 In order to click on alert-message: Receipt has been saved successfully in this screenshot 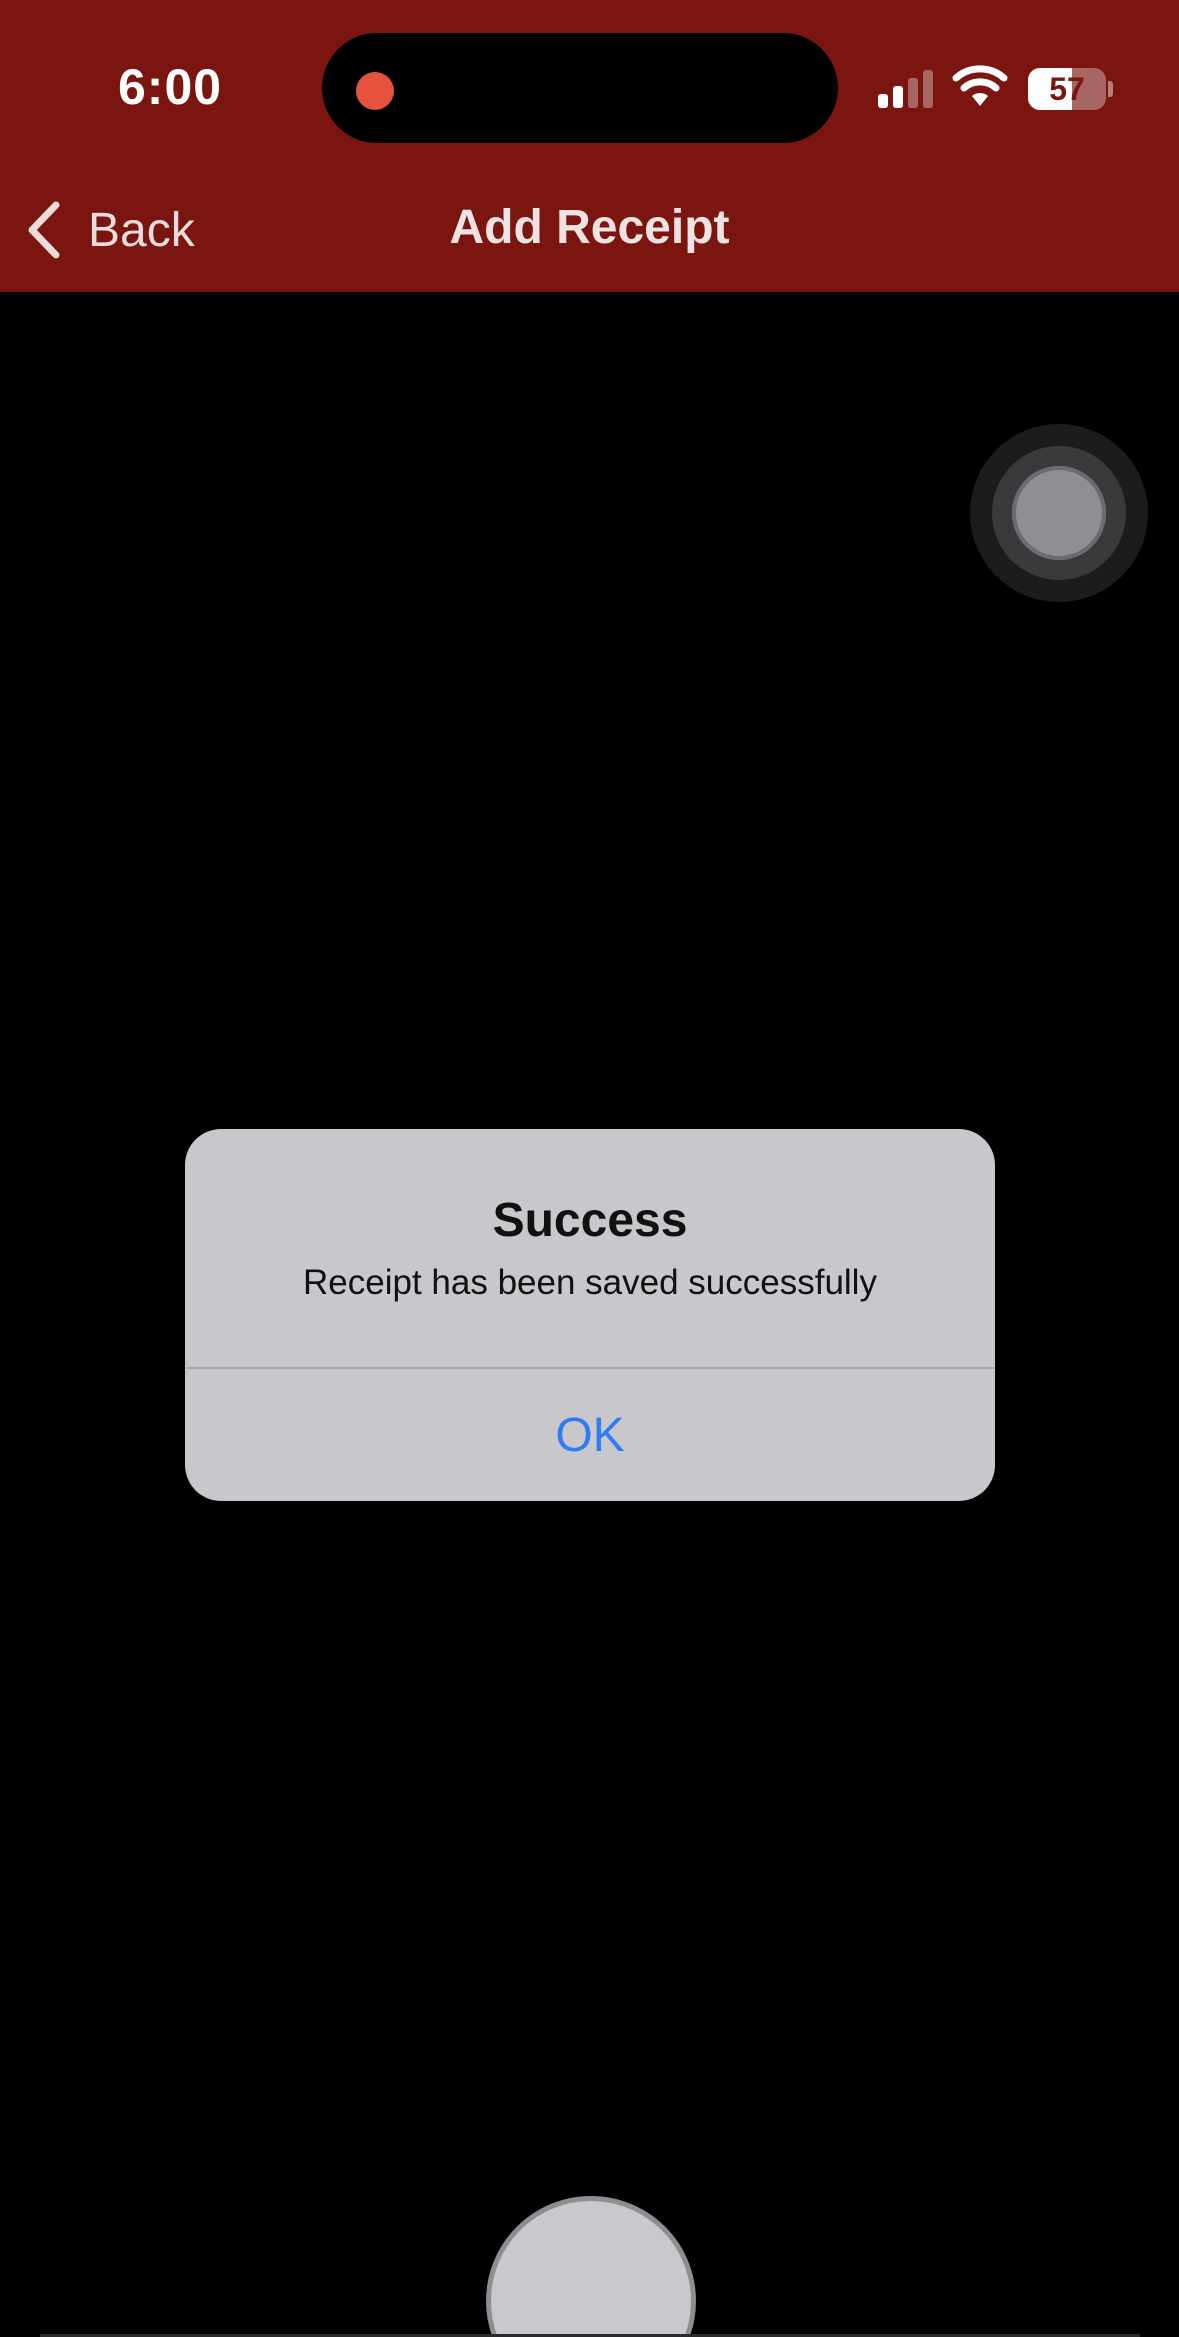, I will do `click(590, 1282)`.